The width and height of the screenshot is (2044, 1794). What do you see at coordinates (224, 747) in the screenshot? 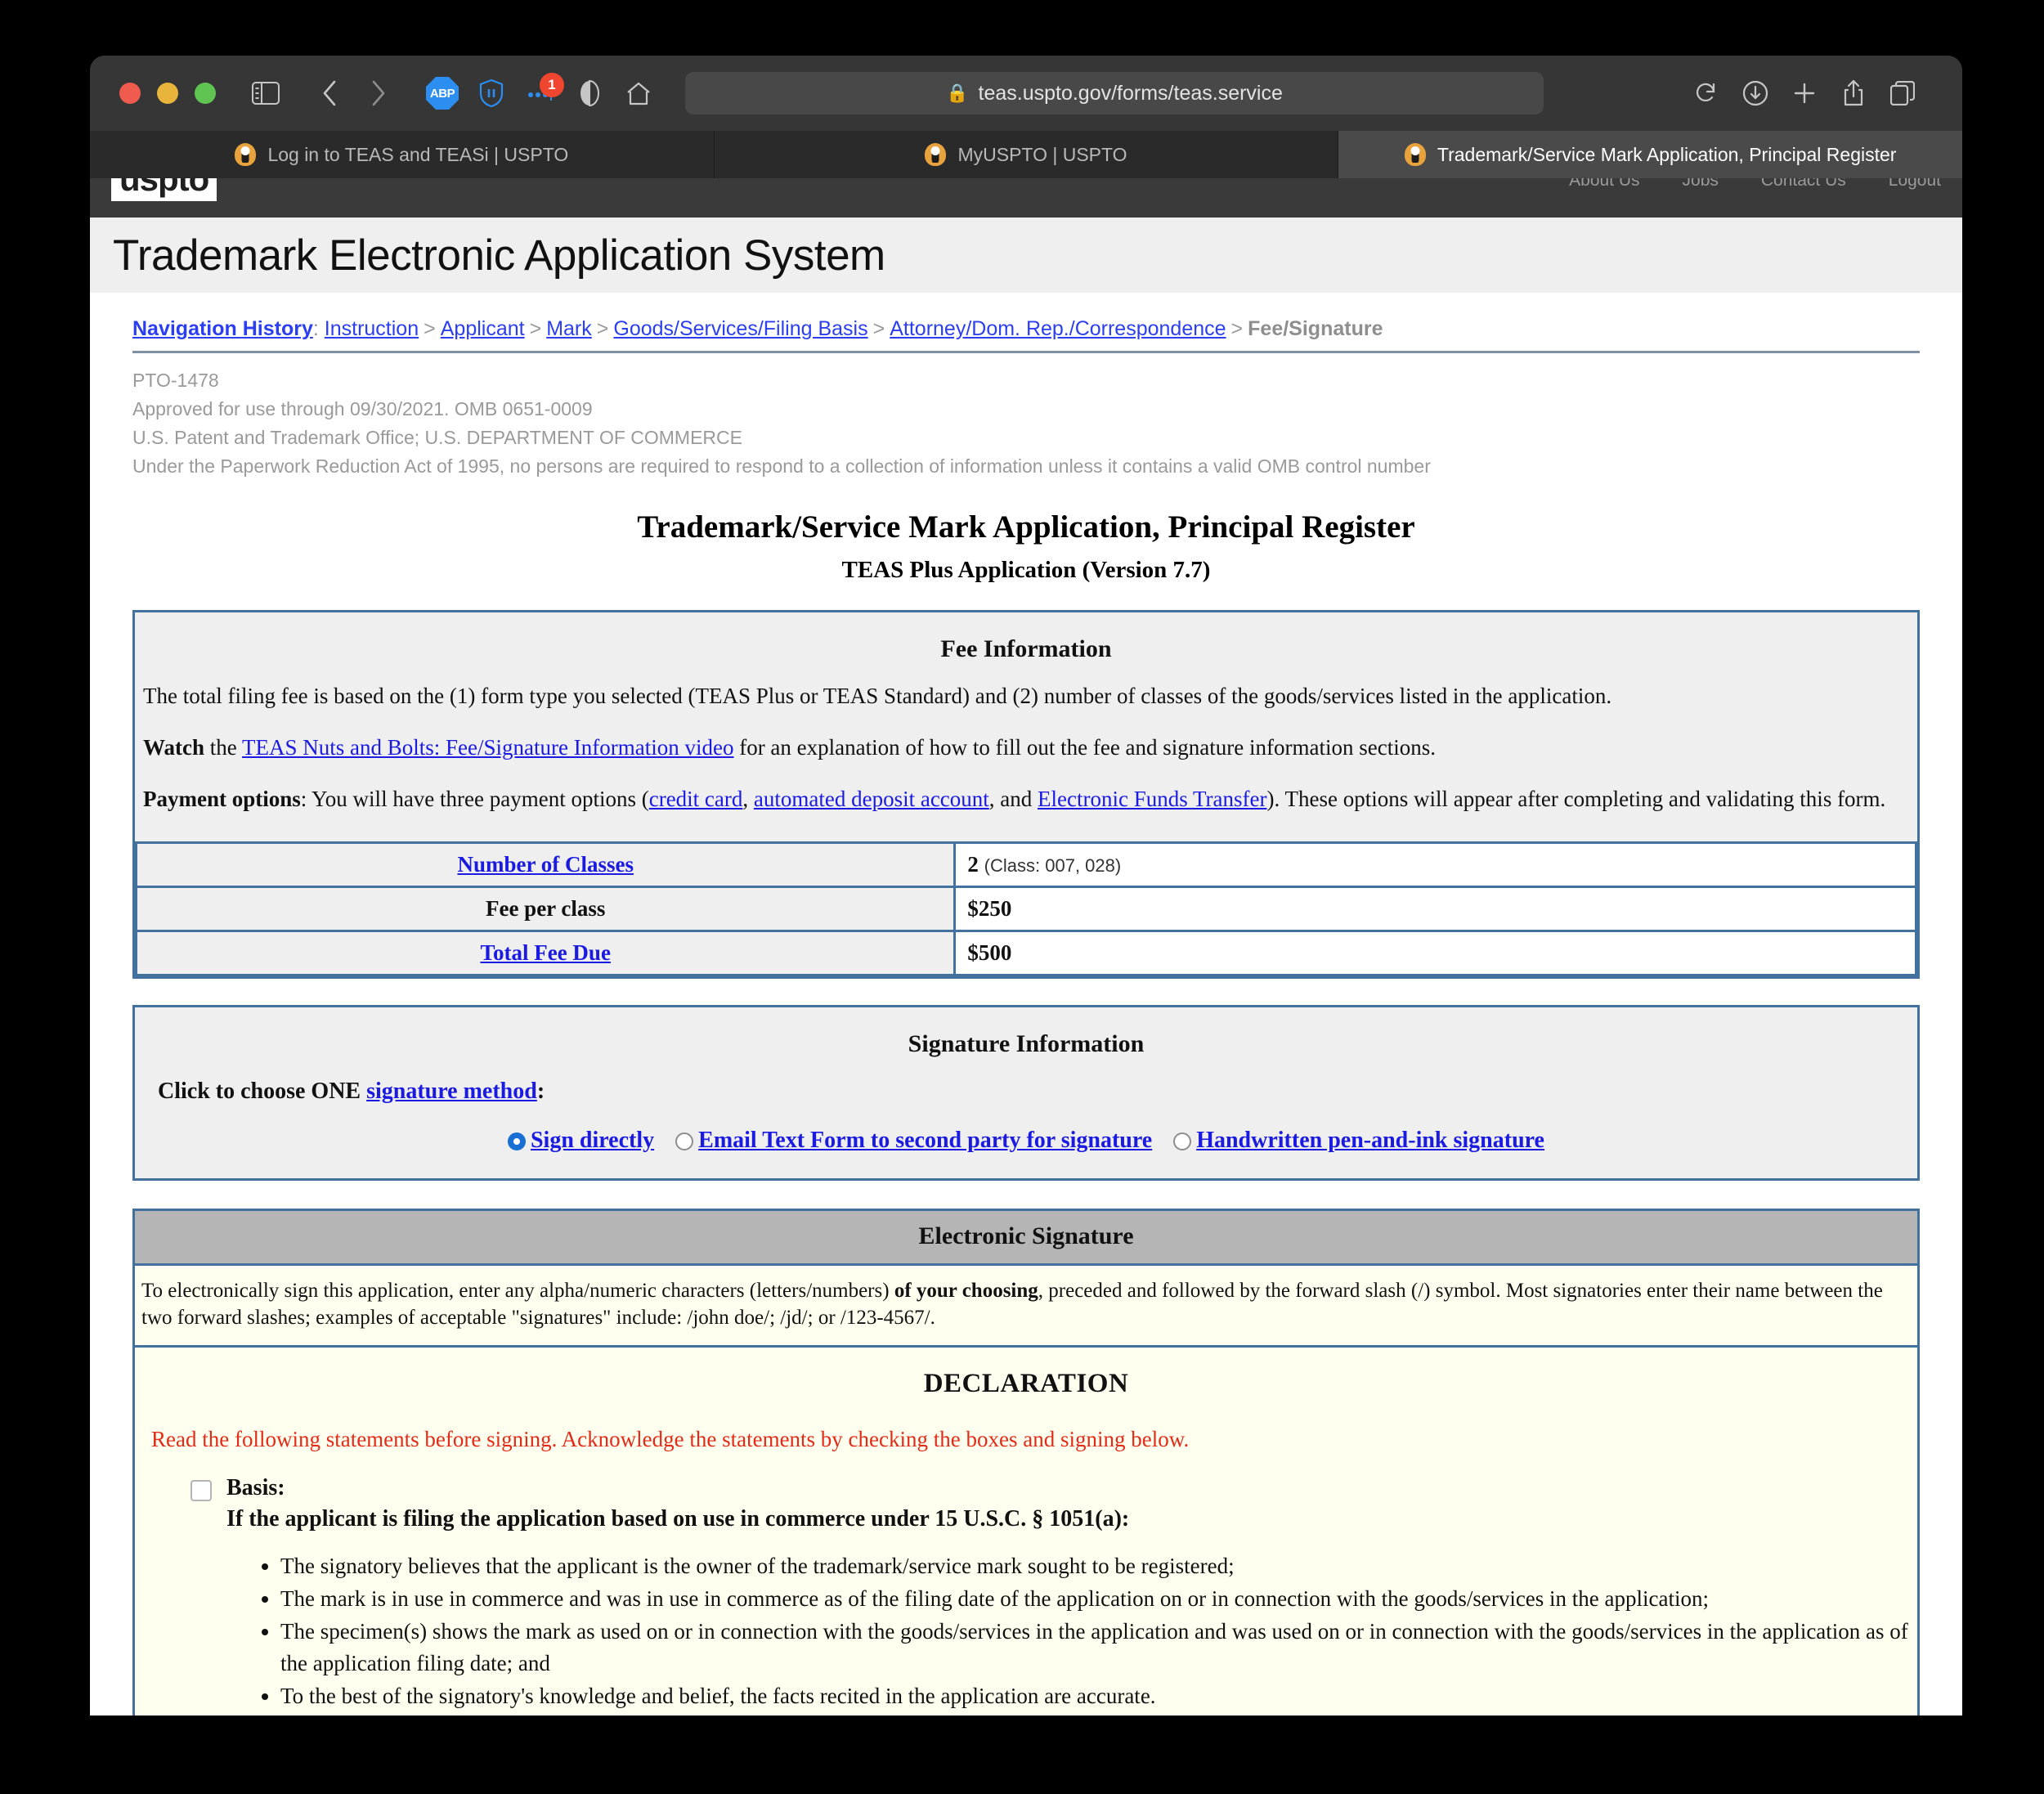
I see `watch-pre: the` at bounding box center [224, 747].